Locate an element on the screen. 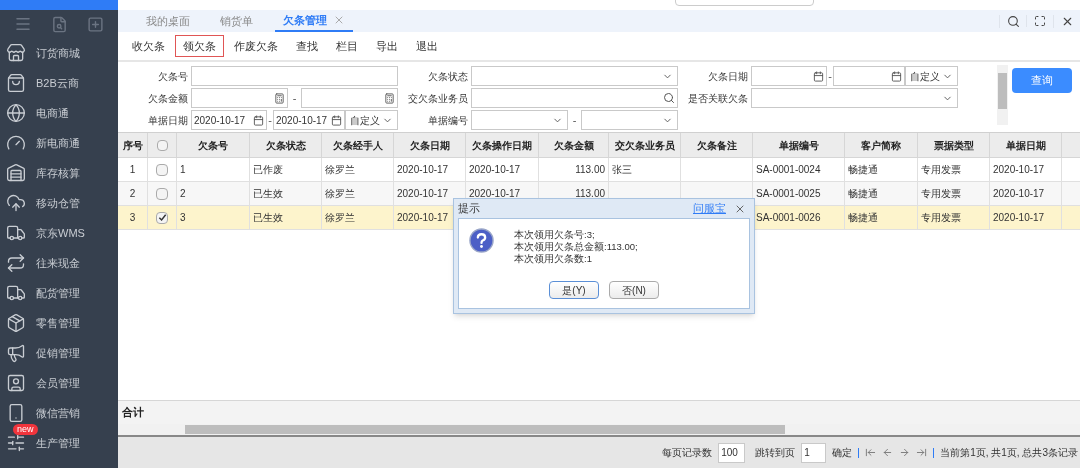  field-label: 单据编号 is located at coordinates (447, 120).